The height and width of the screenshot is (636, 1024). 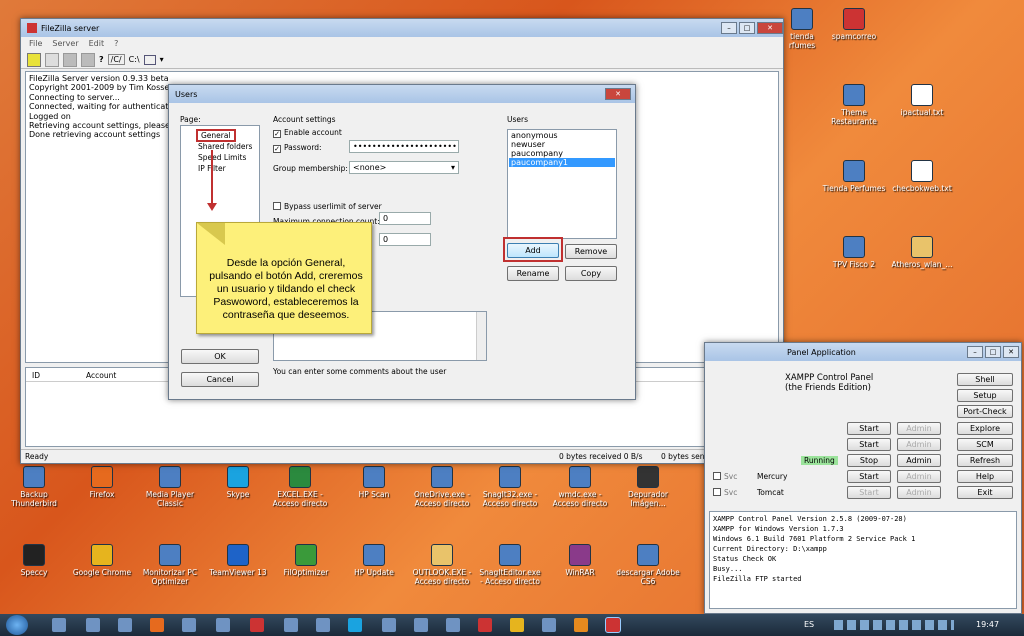 I want to click on groups-icon, so click(x=88, y=59).